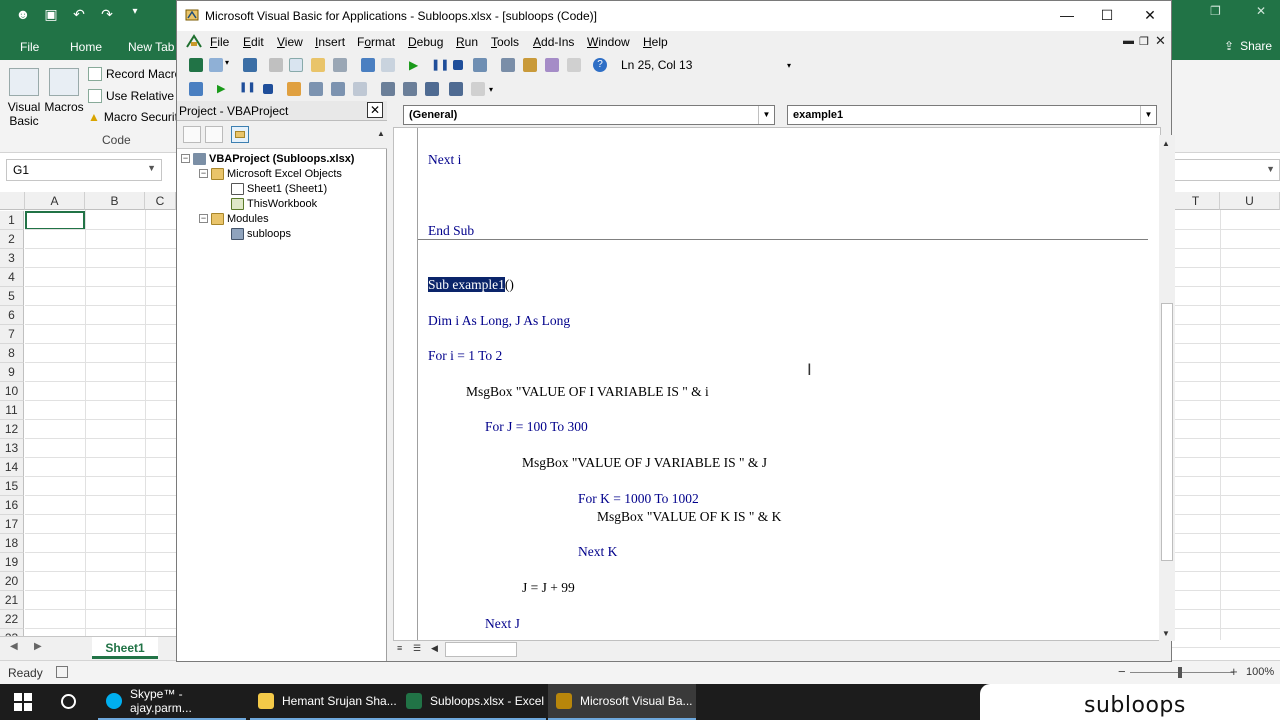 The image size is (1280, 720). Describe the element at coordinates (444, 160) in the screenshot. I see `code-line-next-i: Next i` at that location.